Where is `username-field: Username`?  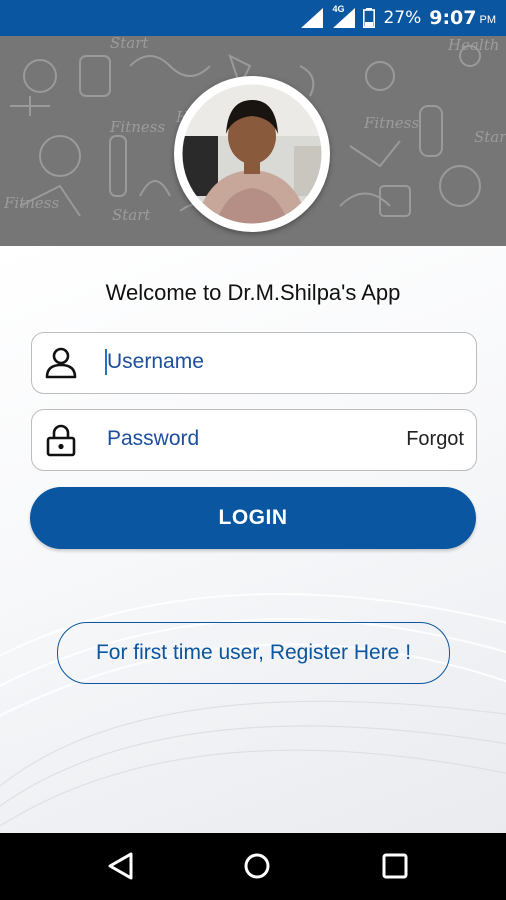 username-field: Username is located at coordinates (254, 363).